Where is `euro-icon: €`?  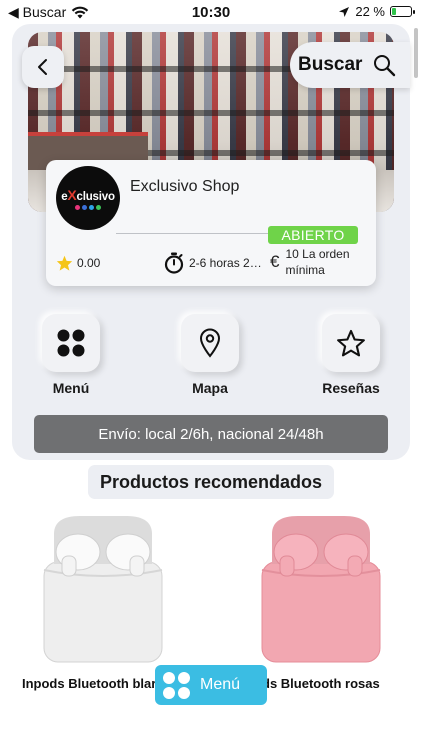
euro-icon: € is located at coordinates (275, 261).